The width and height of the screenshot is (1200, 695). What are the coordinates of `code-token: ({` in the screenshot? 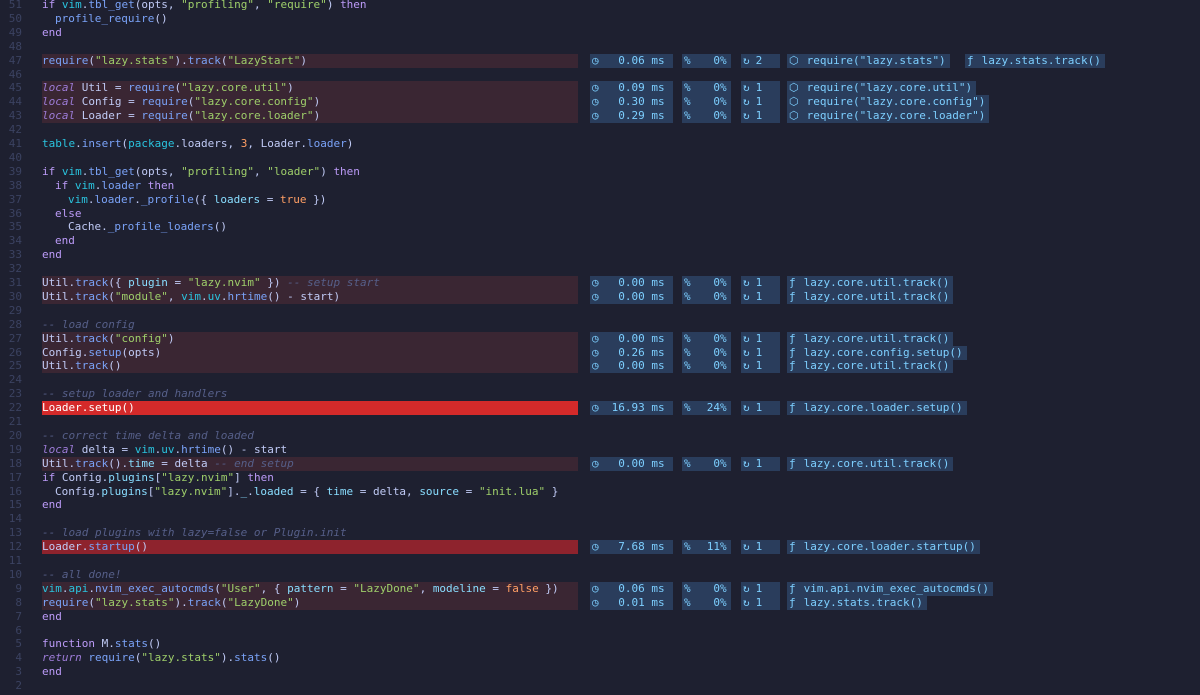 It's located at (118, 282).